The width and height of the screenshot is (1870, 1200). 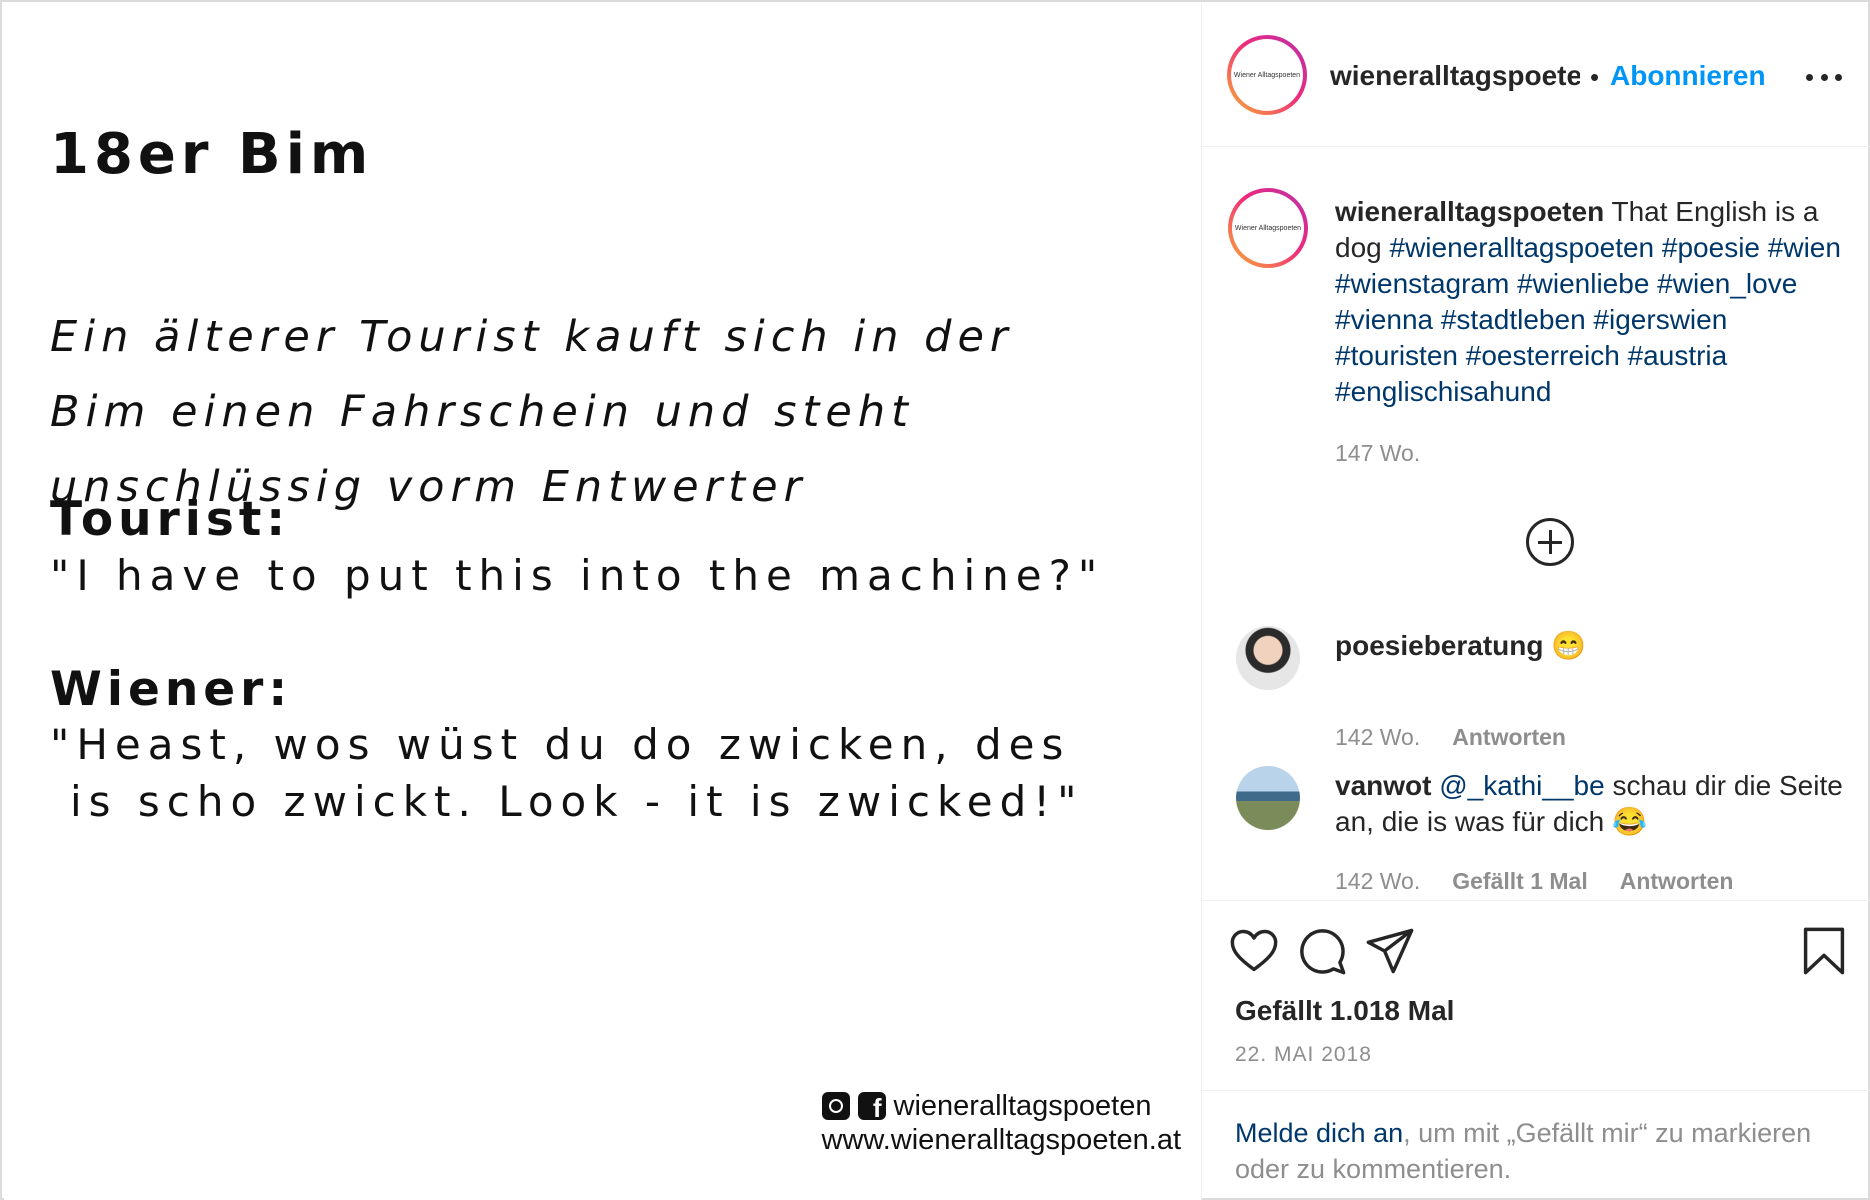 What do you see at coordinates (871, 1108) in the screenshot?
I see `facebook-icon` at bounding box center [871, 1108].